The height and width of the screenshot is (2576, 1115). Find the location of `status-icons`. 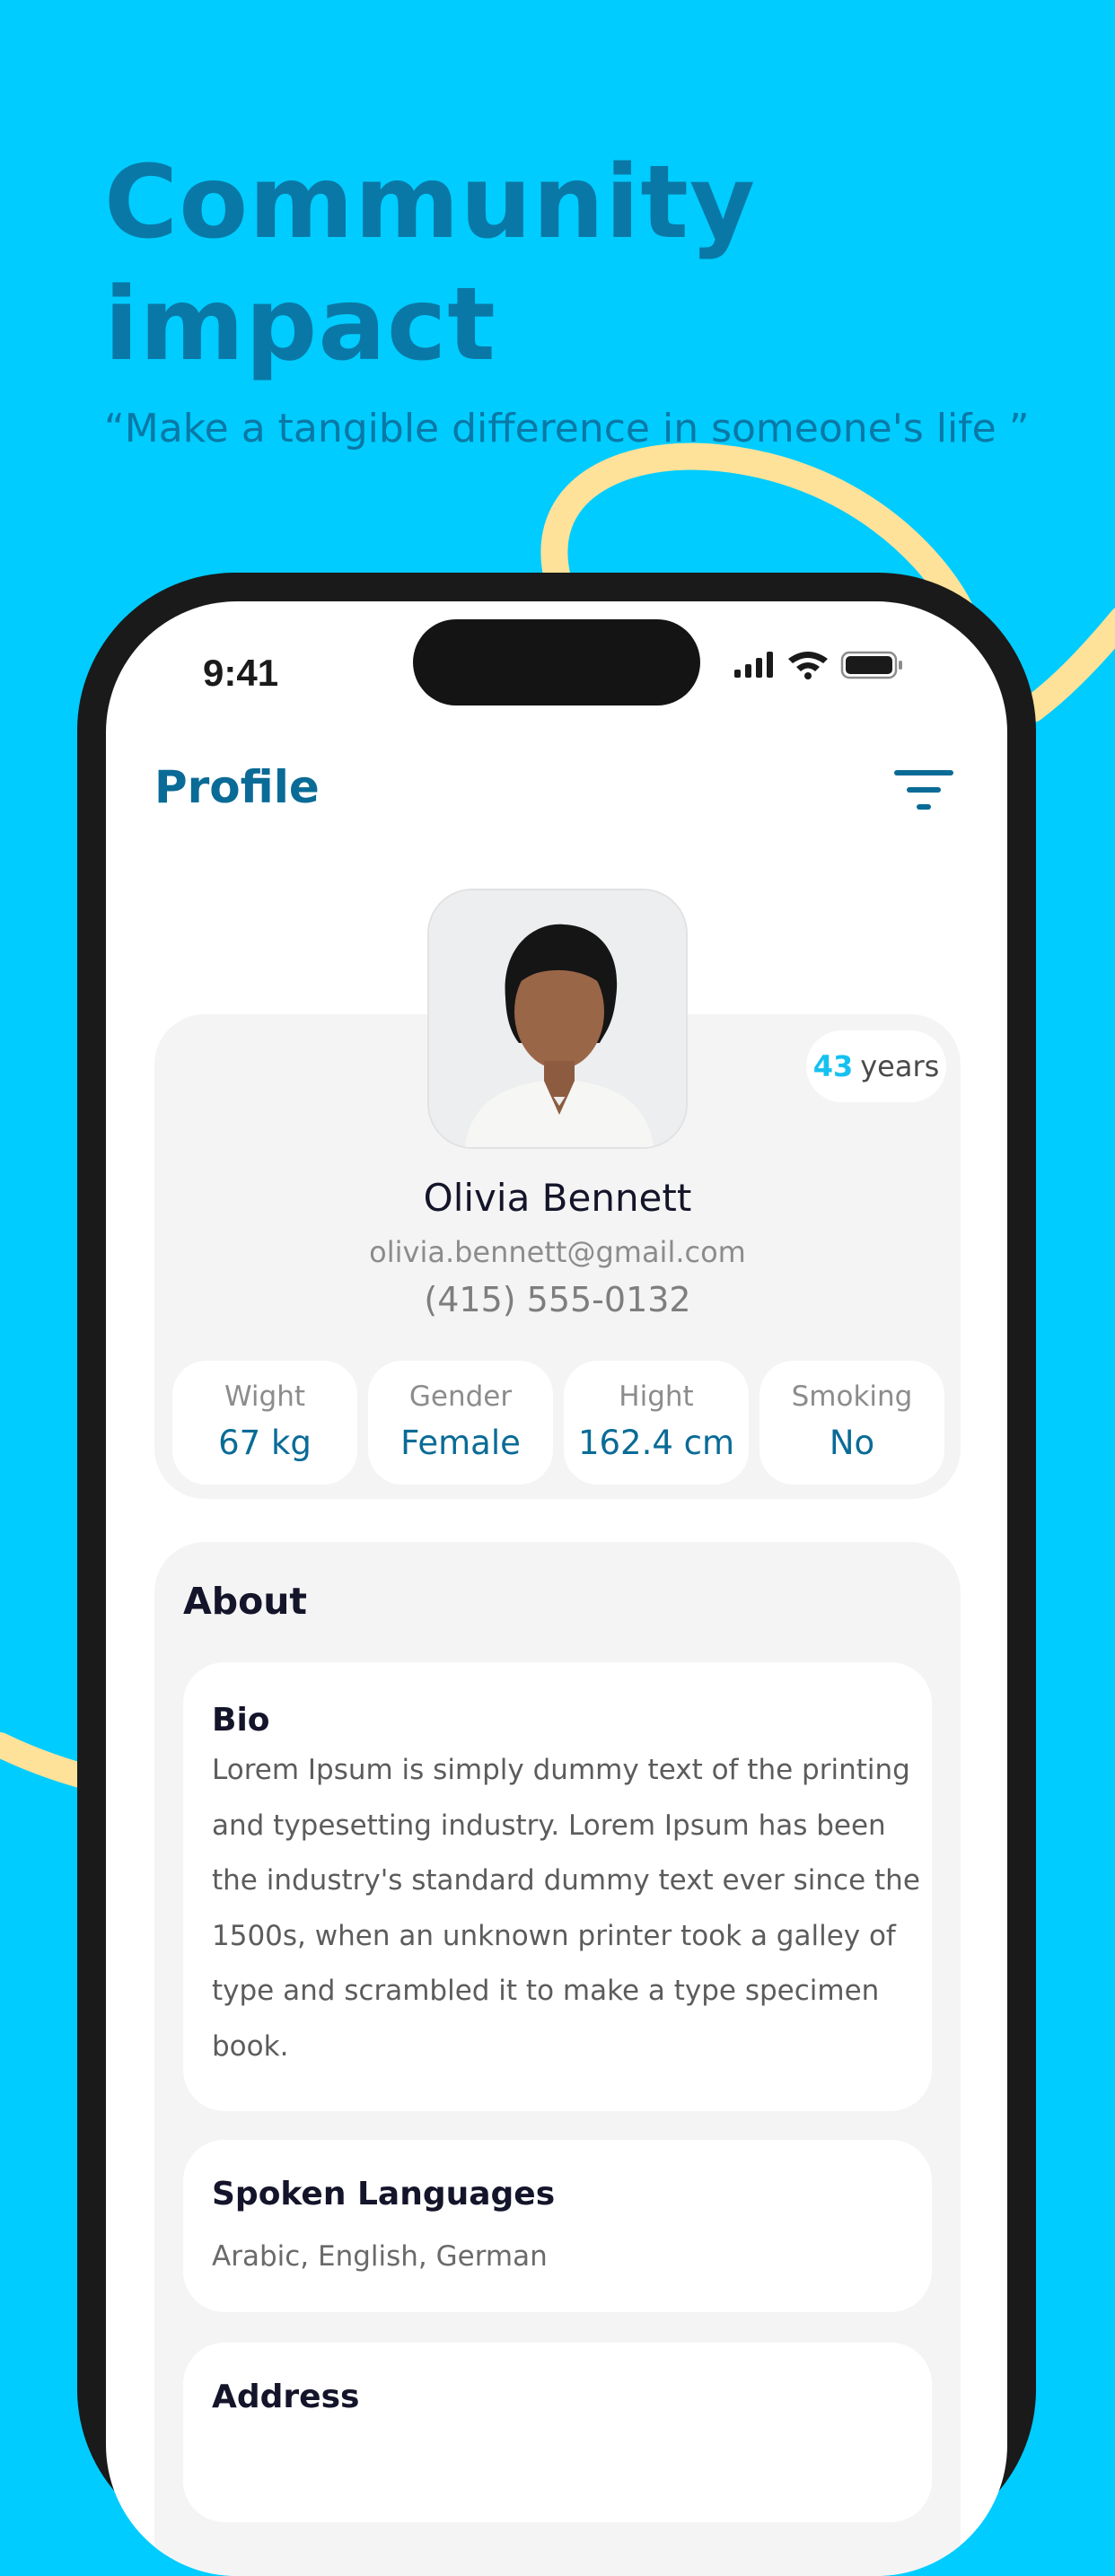

status-icons is located at coordinates (818, 665).